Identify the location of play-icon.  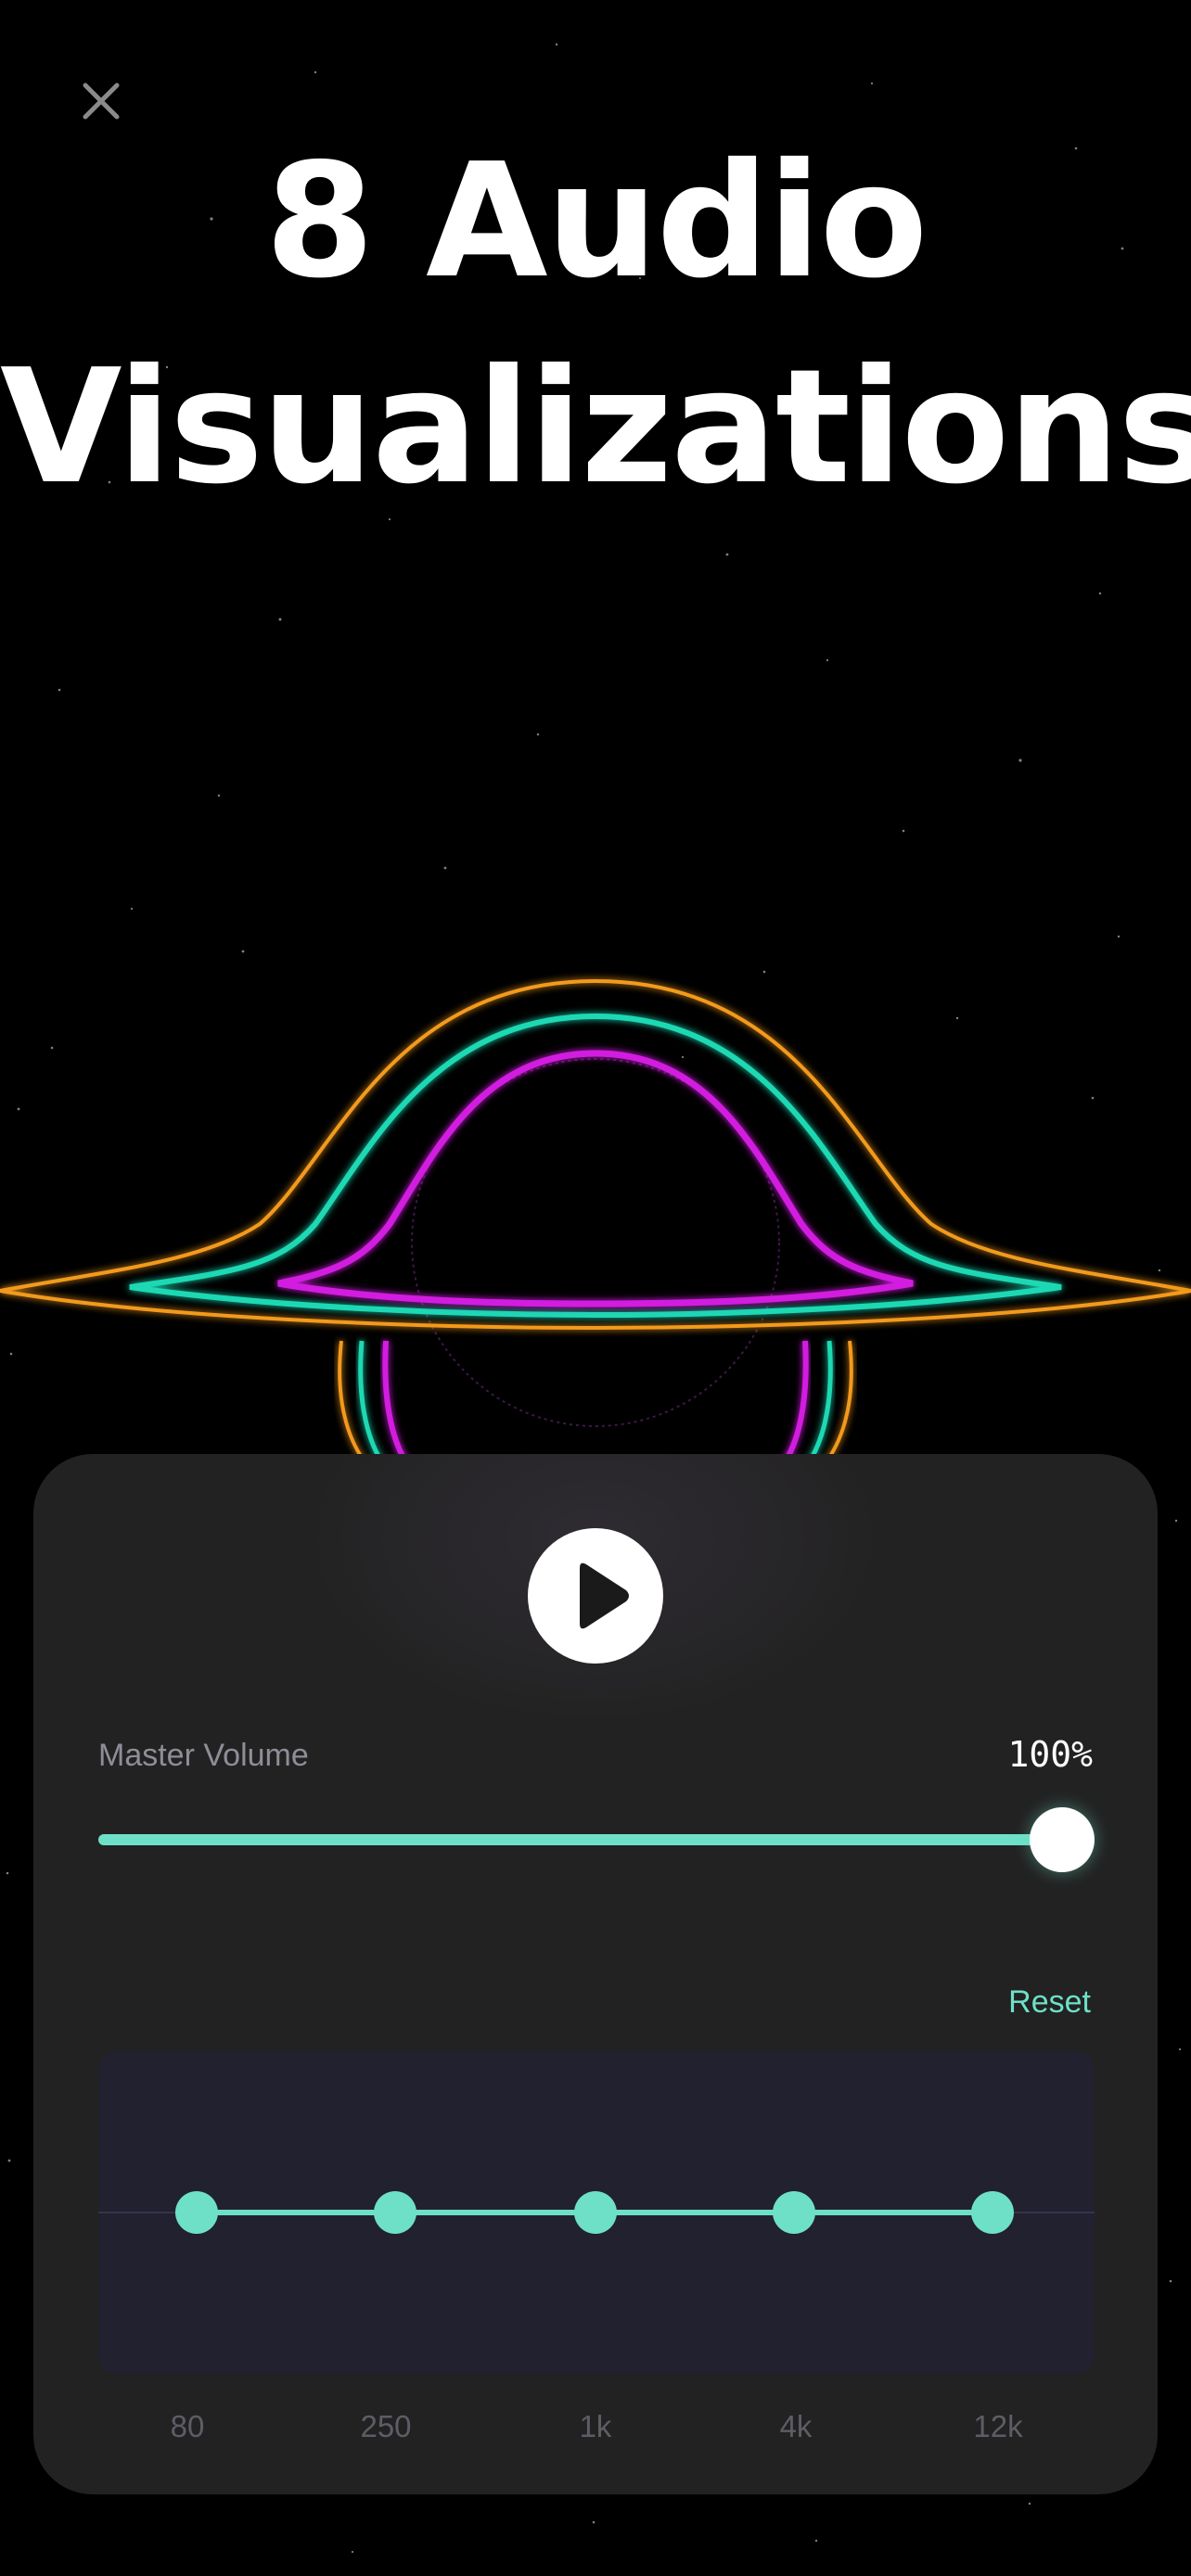
(604, 1595).